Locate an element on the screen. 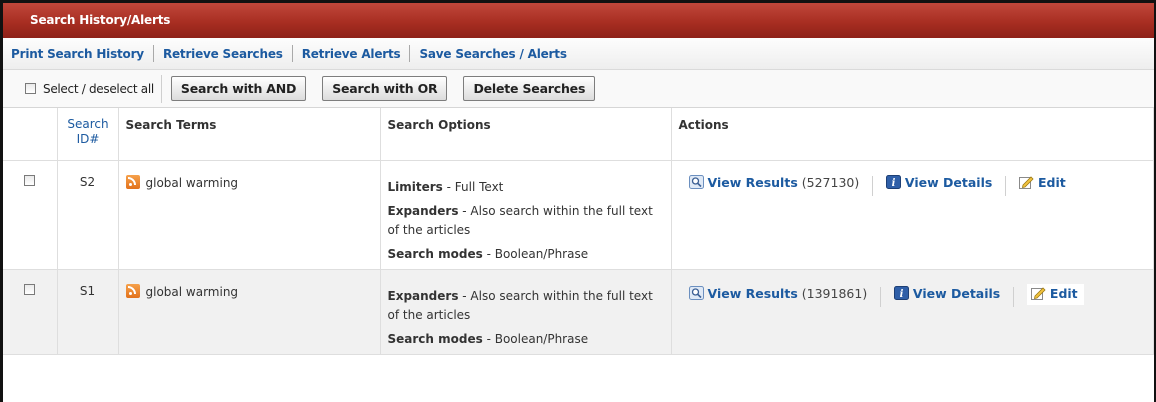 The width and height of the screenshot is (1156, 402). option-label: Limiters is located at coordinates (415, 186).